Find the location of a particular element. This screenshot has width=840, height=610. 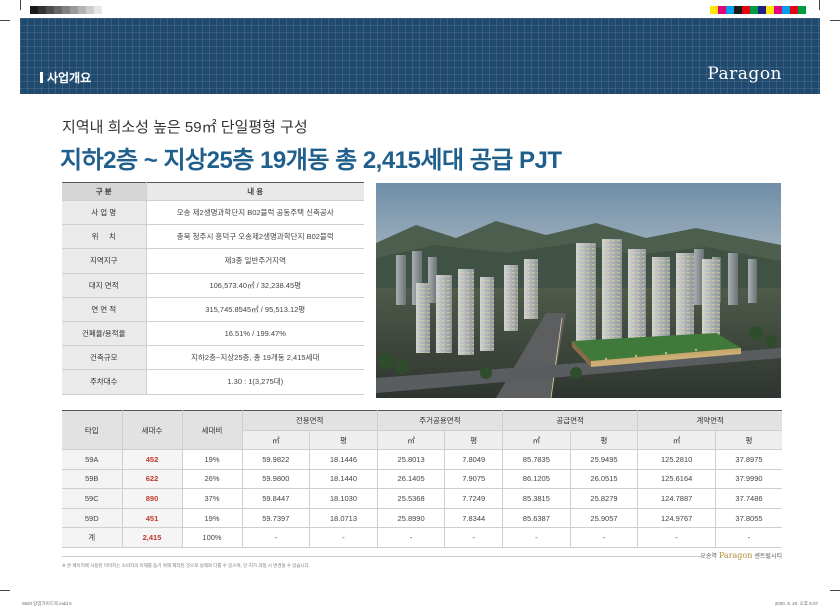

brand-prefix: 오송역 is located at coordinates (708, 557).